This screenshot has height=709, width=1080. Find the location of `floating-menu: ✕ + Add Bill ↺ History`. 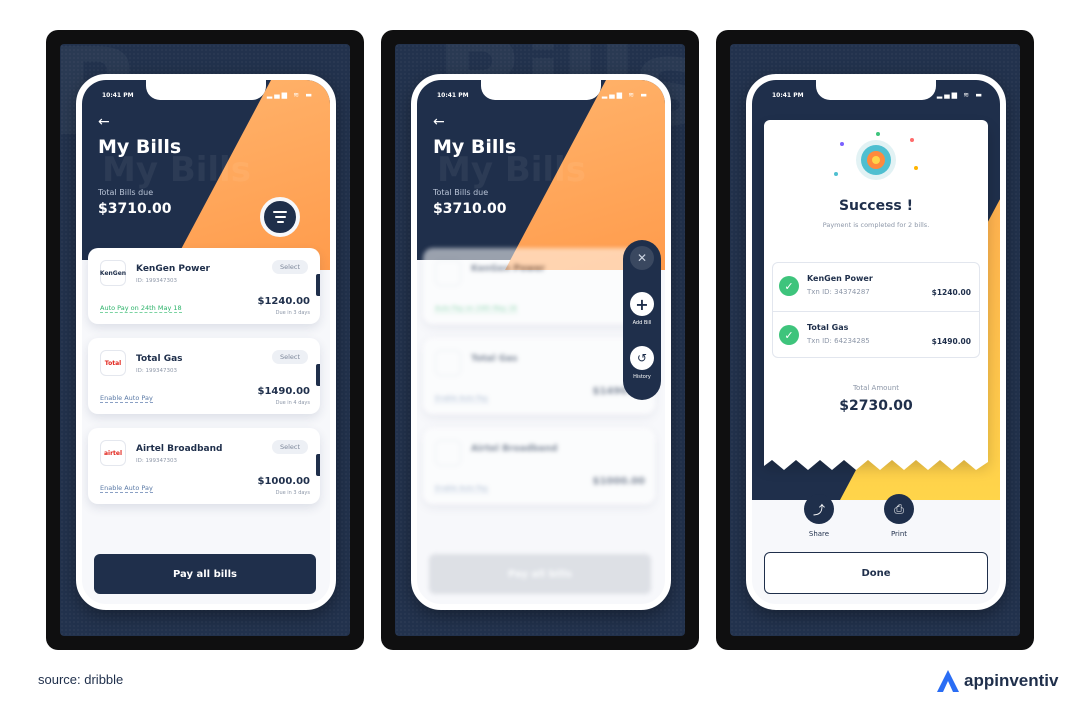

floating-menu: ✕ + Add Bill ↺ History is located at coordinates (642, 320).